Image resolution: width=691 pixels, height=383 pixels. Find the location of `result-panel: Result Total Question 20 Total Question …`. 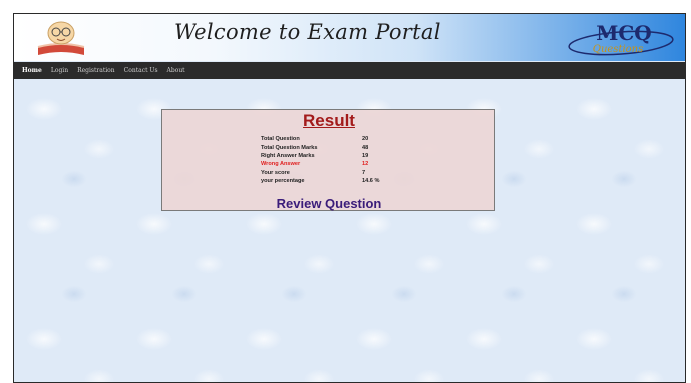

result-panel: Result Total Question 20 Total Question … is located at coordinates (328, 160).